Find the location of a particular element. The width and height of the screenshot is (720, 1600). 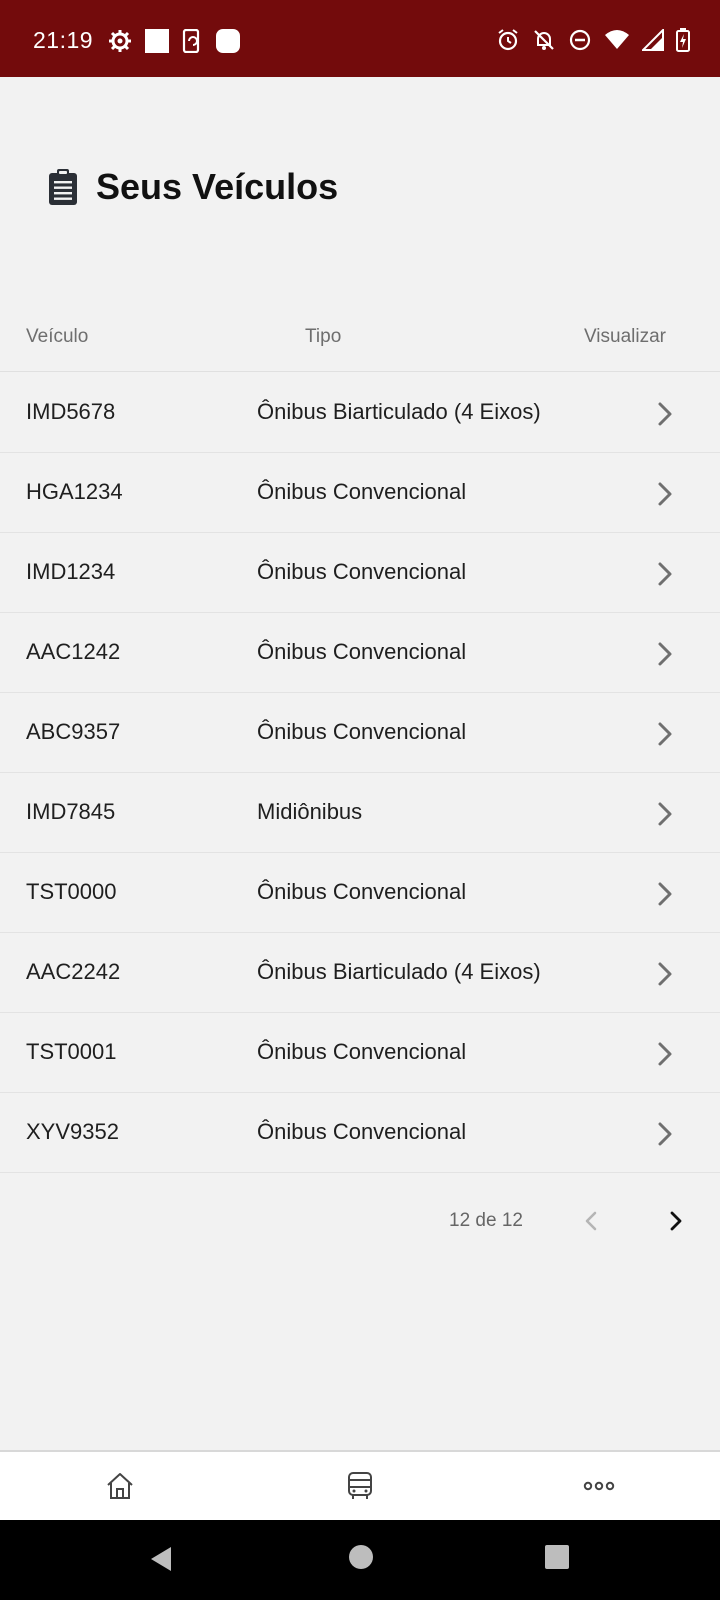

pagination: 12 de 12 is located at coordinates (360, 1220).